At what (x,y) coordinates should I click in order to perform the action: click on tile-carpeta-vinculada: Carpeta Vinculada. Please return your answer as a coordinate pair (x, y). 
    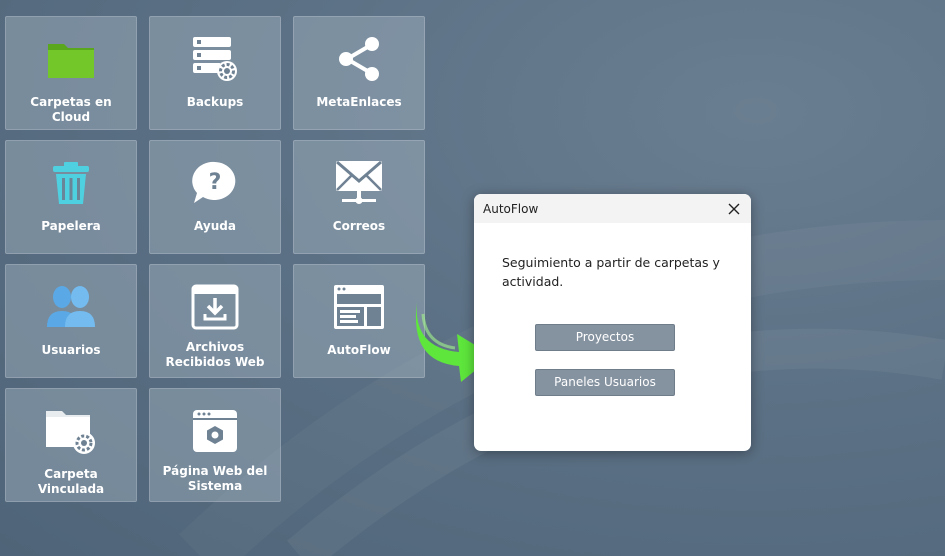
    Looking at the image, I should click on (71, 445).